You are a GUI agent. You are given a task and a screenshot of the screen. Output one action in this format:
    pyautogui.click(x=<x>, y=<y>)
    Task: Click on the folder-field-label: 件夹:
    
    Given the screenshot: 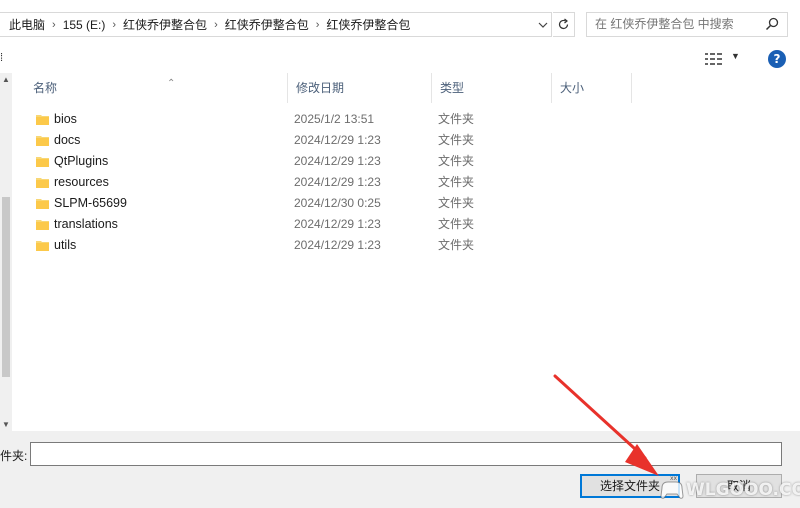 What is the action you would take?
    pyautogui.click(x=14, y=456)
    